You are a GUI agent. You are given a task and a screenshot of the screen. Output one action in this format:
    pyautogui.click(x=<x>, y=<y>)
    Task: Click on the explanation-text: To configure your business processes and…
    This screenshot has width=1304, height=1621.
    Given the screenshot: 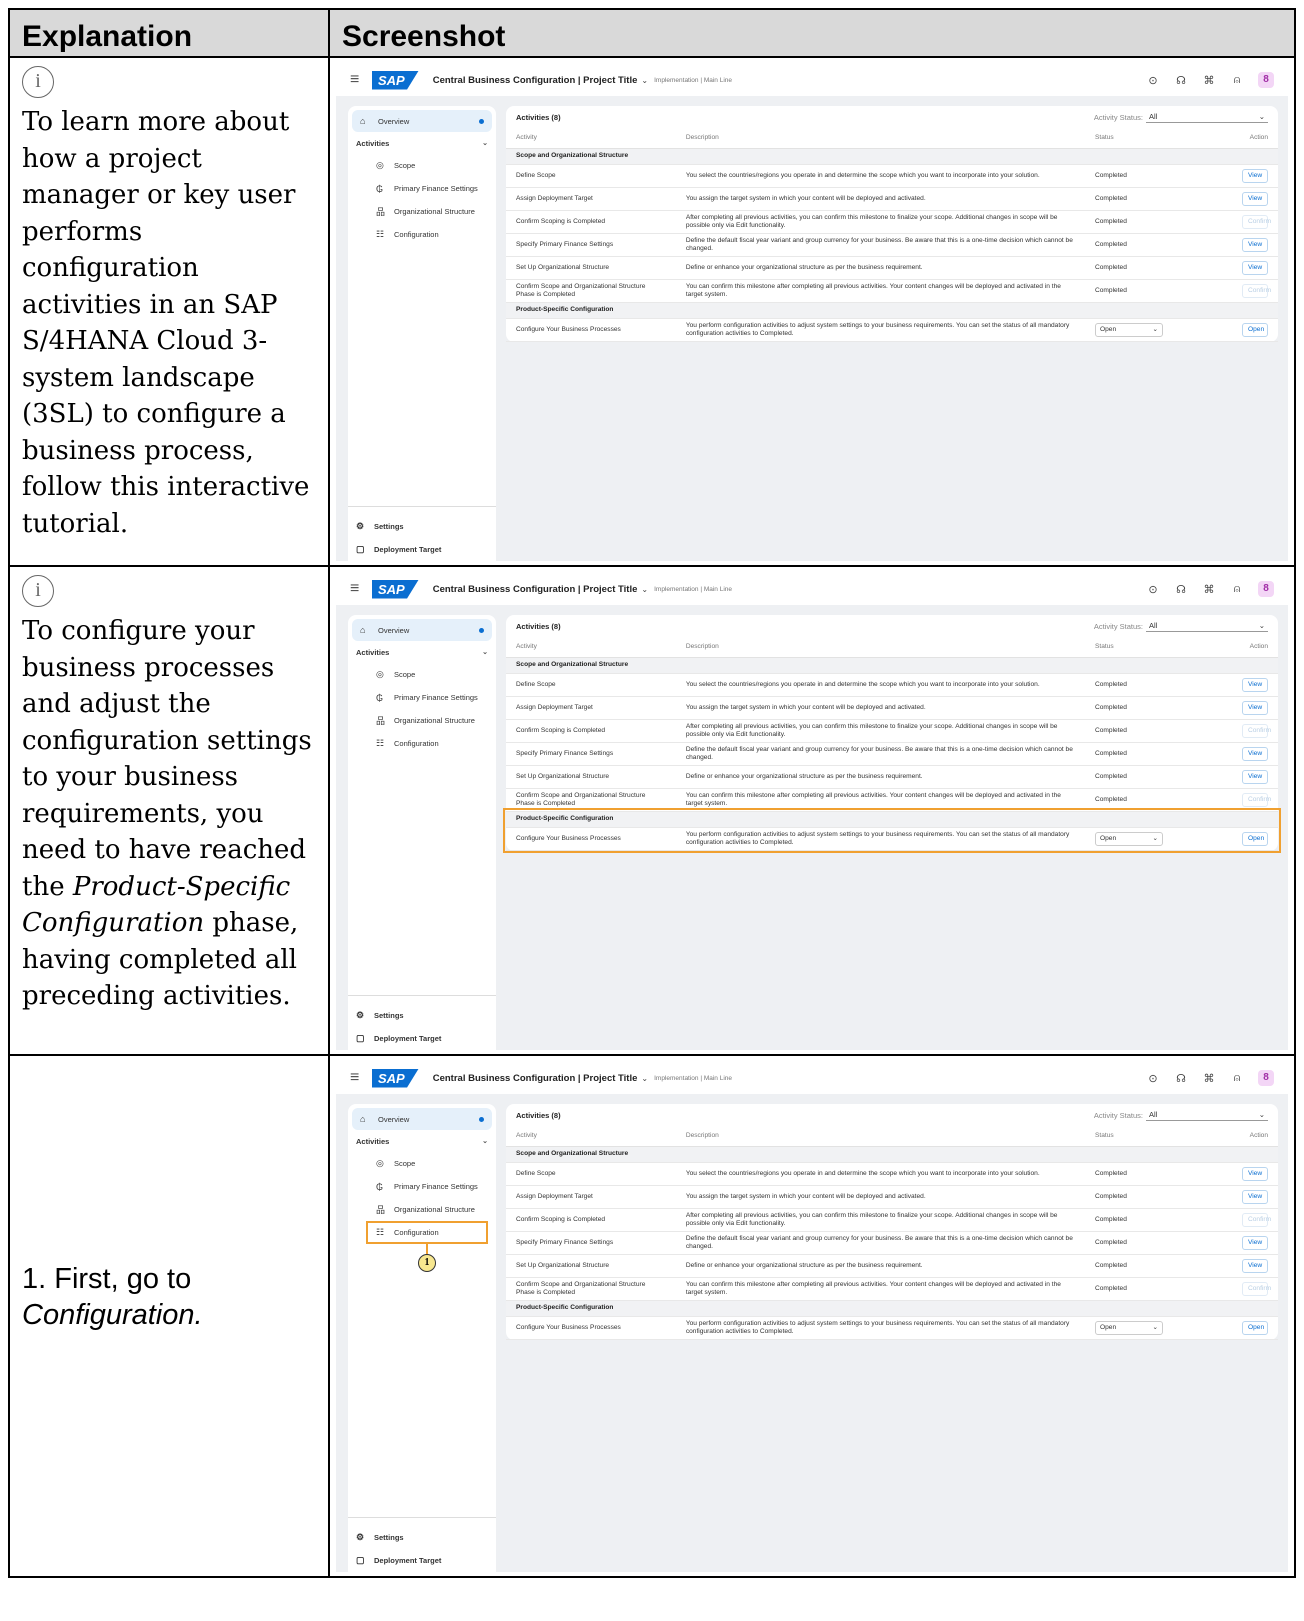 What is the action you would take?
    pyautogui.click(x=169, y=814)
    